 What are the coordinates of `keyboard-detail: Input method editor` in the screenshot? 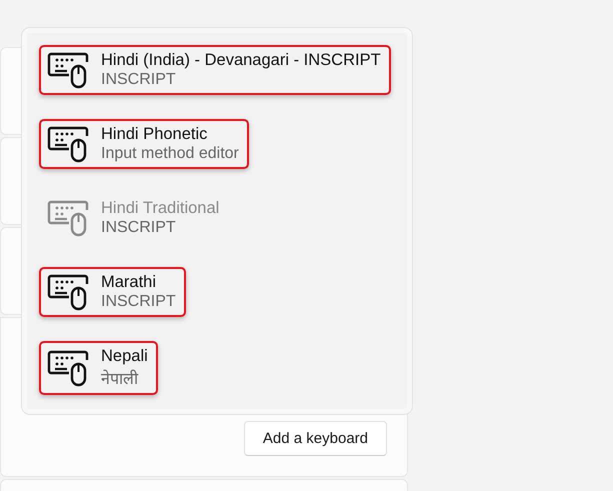 It's located at (170, 154).